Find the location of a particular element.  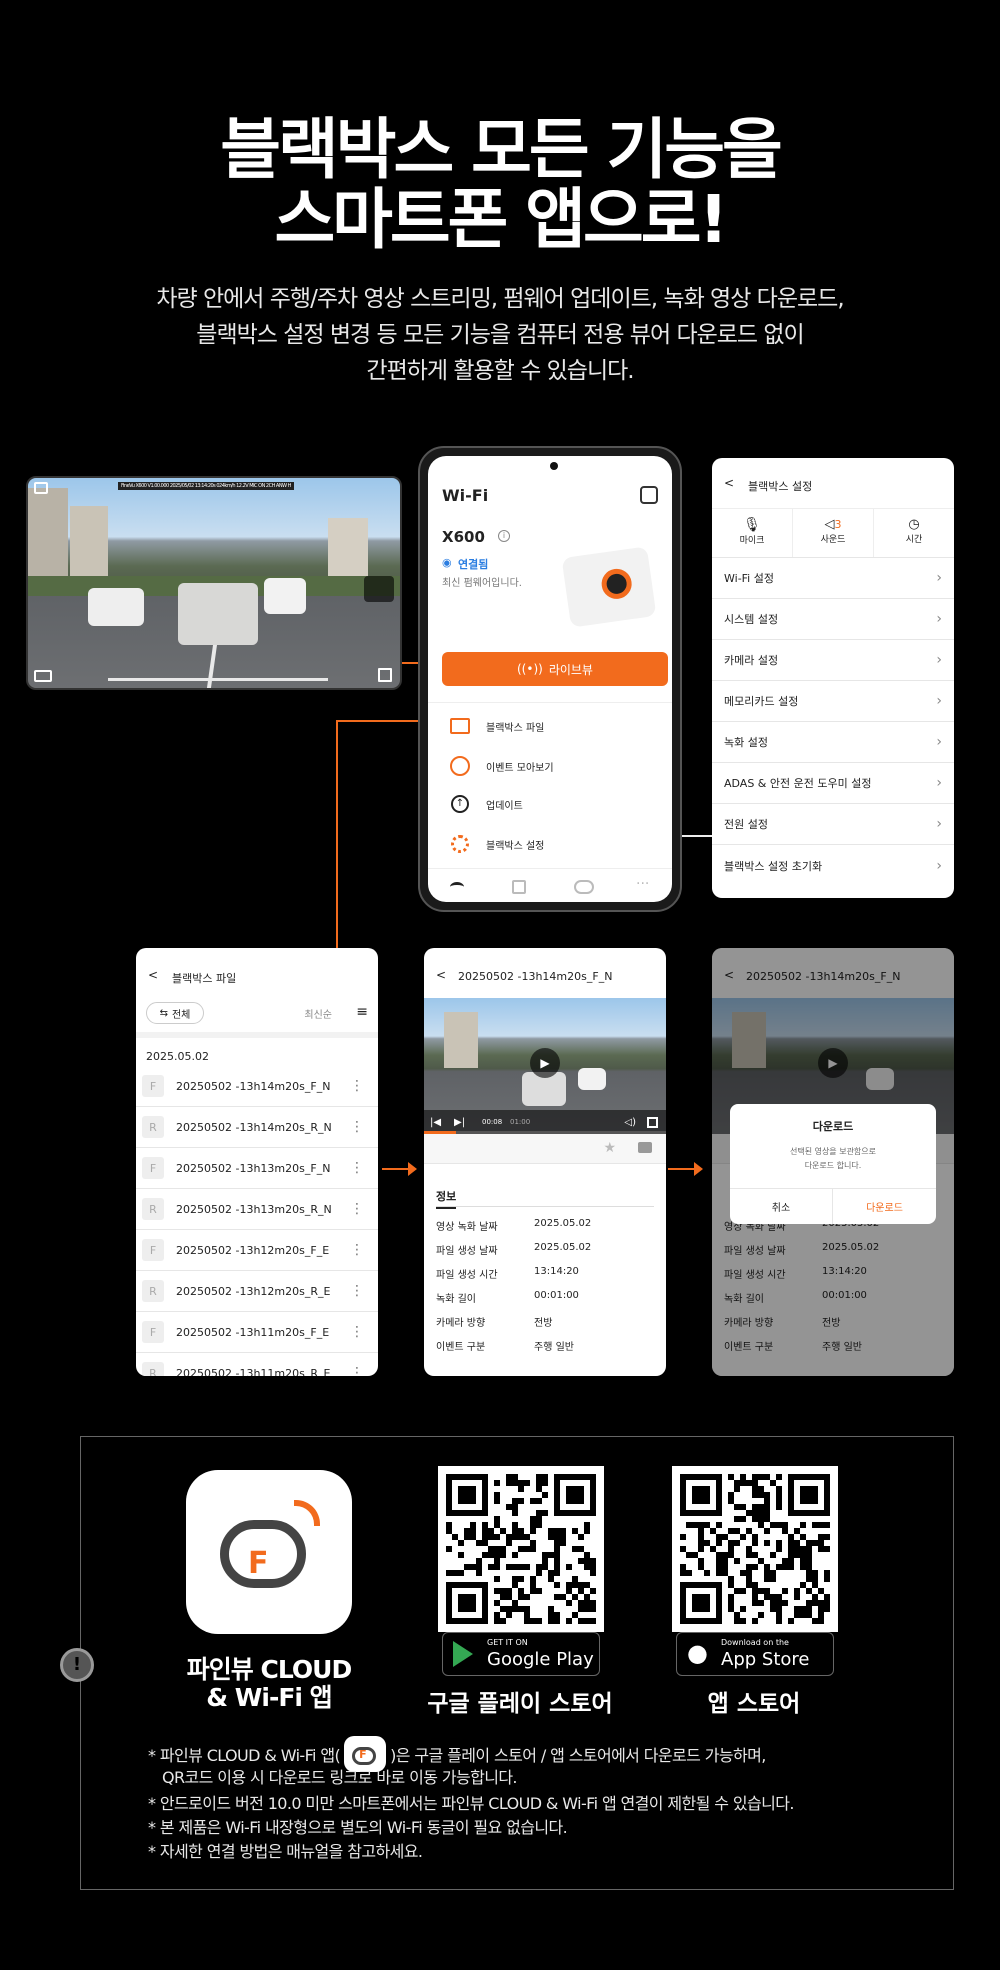

cancel-button: 취소 is located at coordinates (781, 1206).